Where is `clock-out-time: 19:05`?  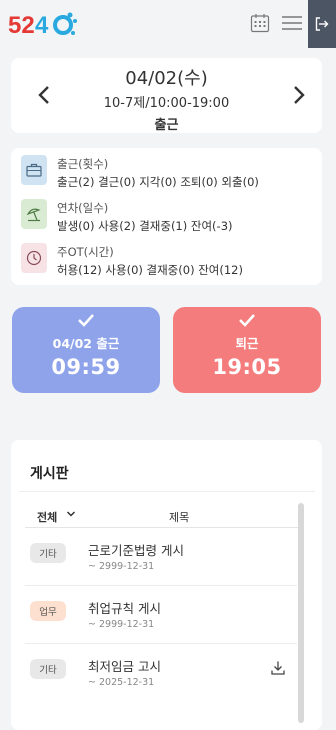 clock-out-time: 19:05 is located at coordinates (247, 367).